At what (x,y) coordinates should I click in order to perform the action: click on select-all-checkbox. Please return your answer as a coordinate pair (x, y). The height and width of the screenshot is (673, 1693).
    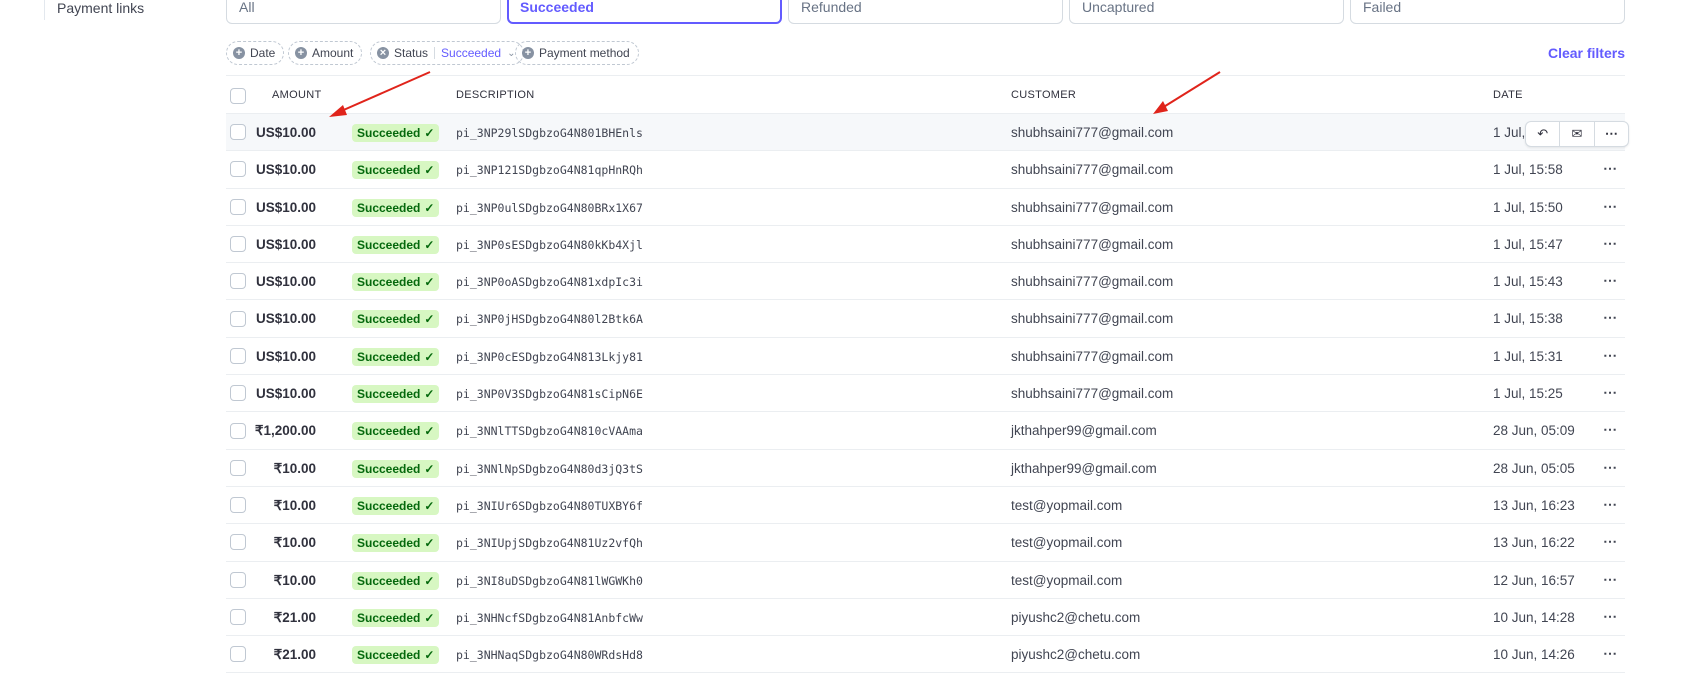
    Looking at the image, I should click on (238, 96).